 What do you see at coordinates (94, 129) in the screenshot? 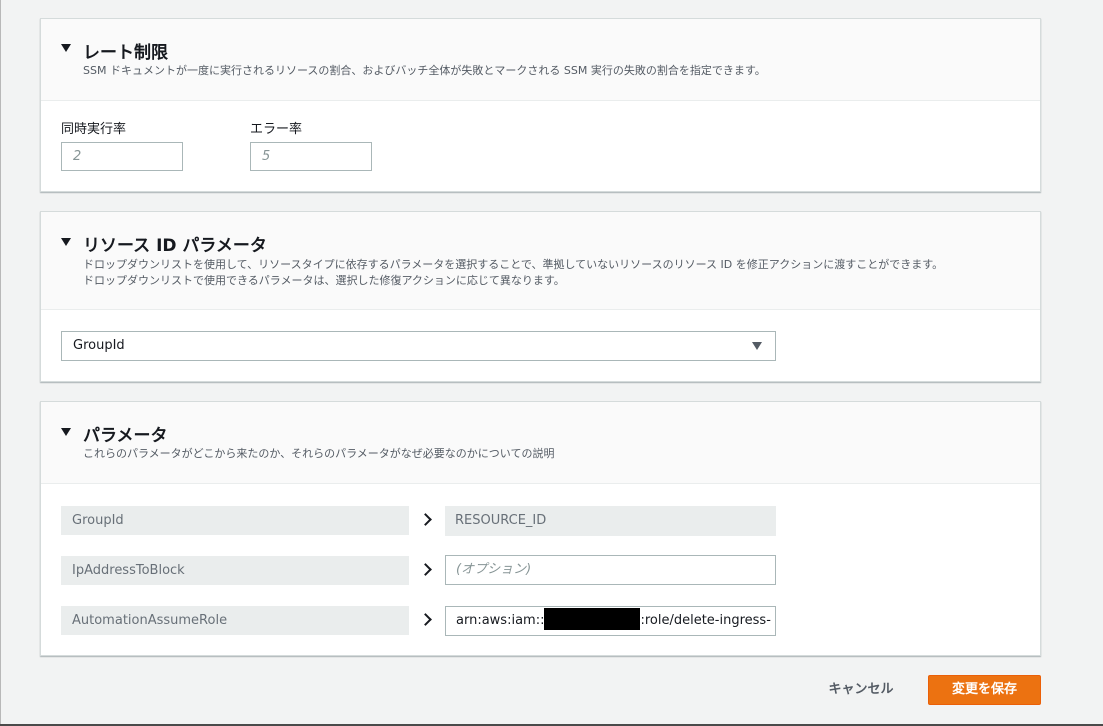
I see `concurrency-label: 同時実行率` at bounding box center [94, 129].